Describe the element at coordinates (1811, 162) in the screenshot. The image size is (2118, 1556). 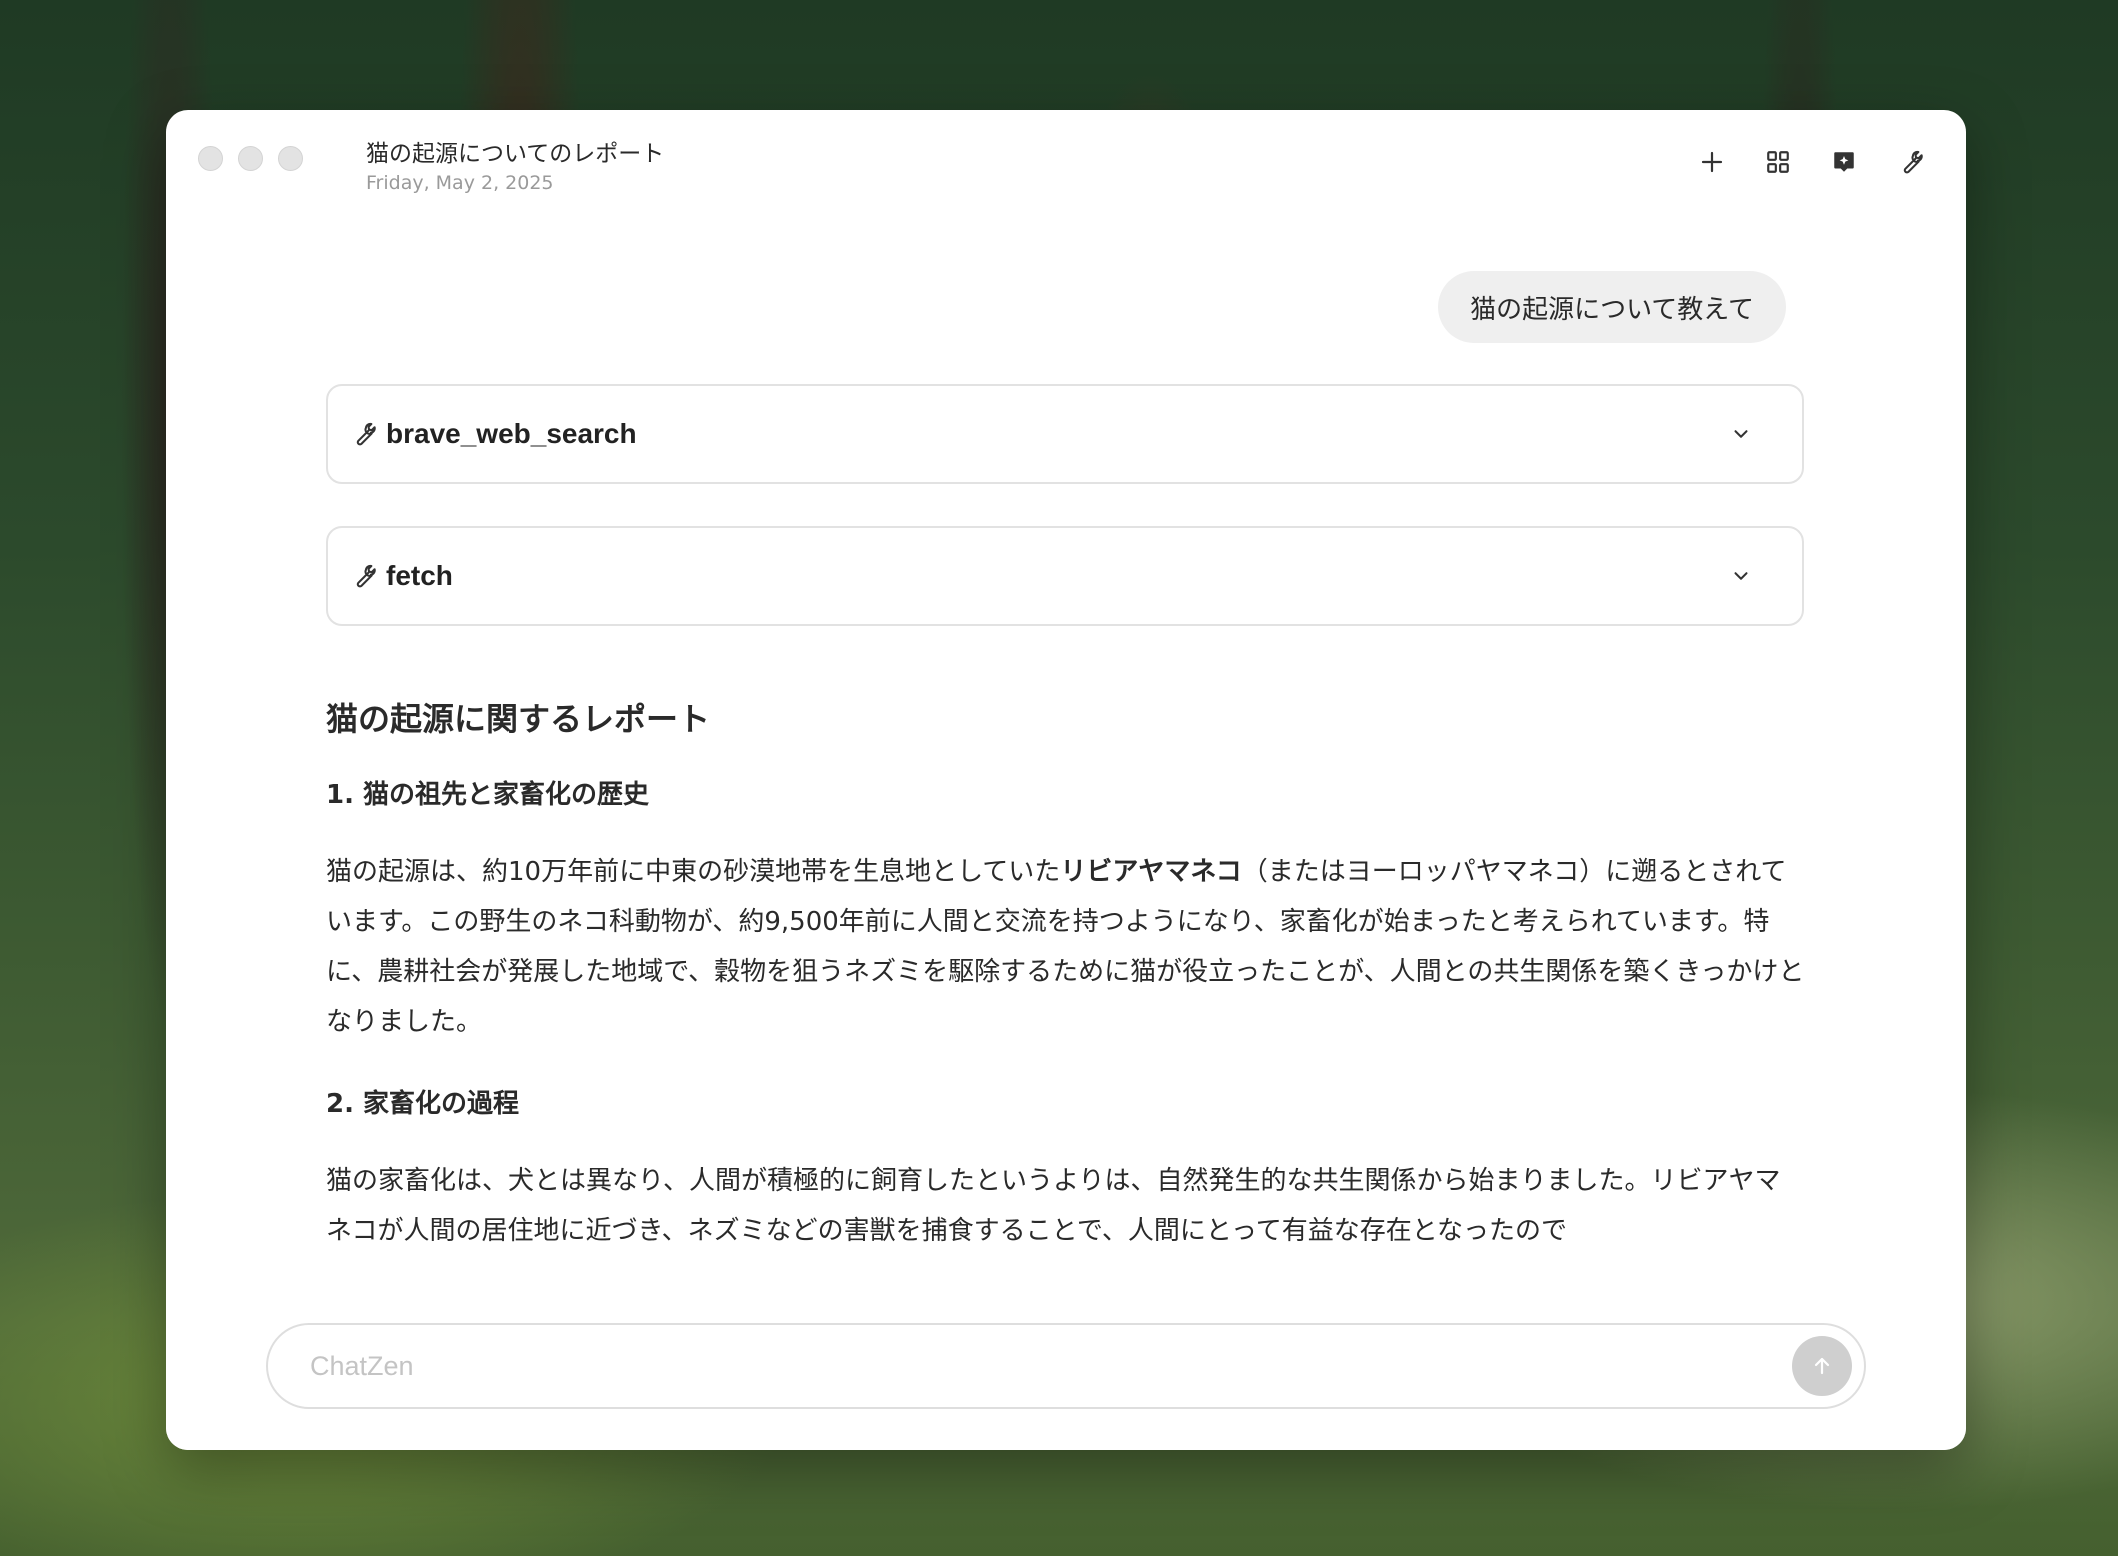
I see `toolbar` at that location.